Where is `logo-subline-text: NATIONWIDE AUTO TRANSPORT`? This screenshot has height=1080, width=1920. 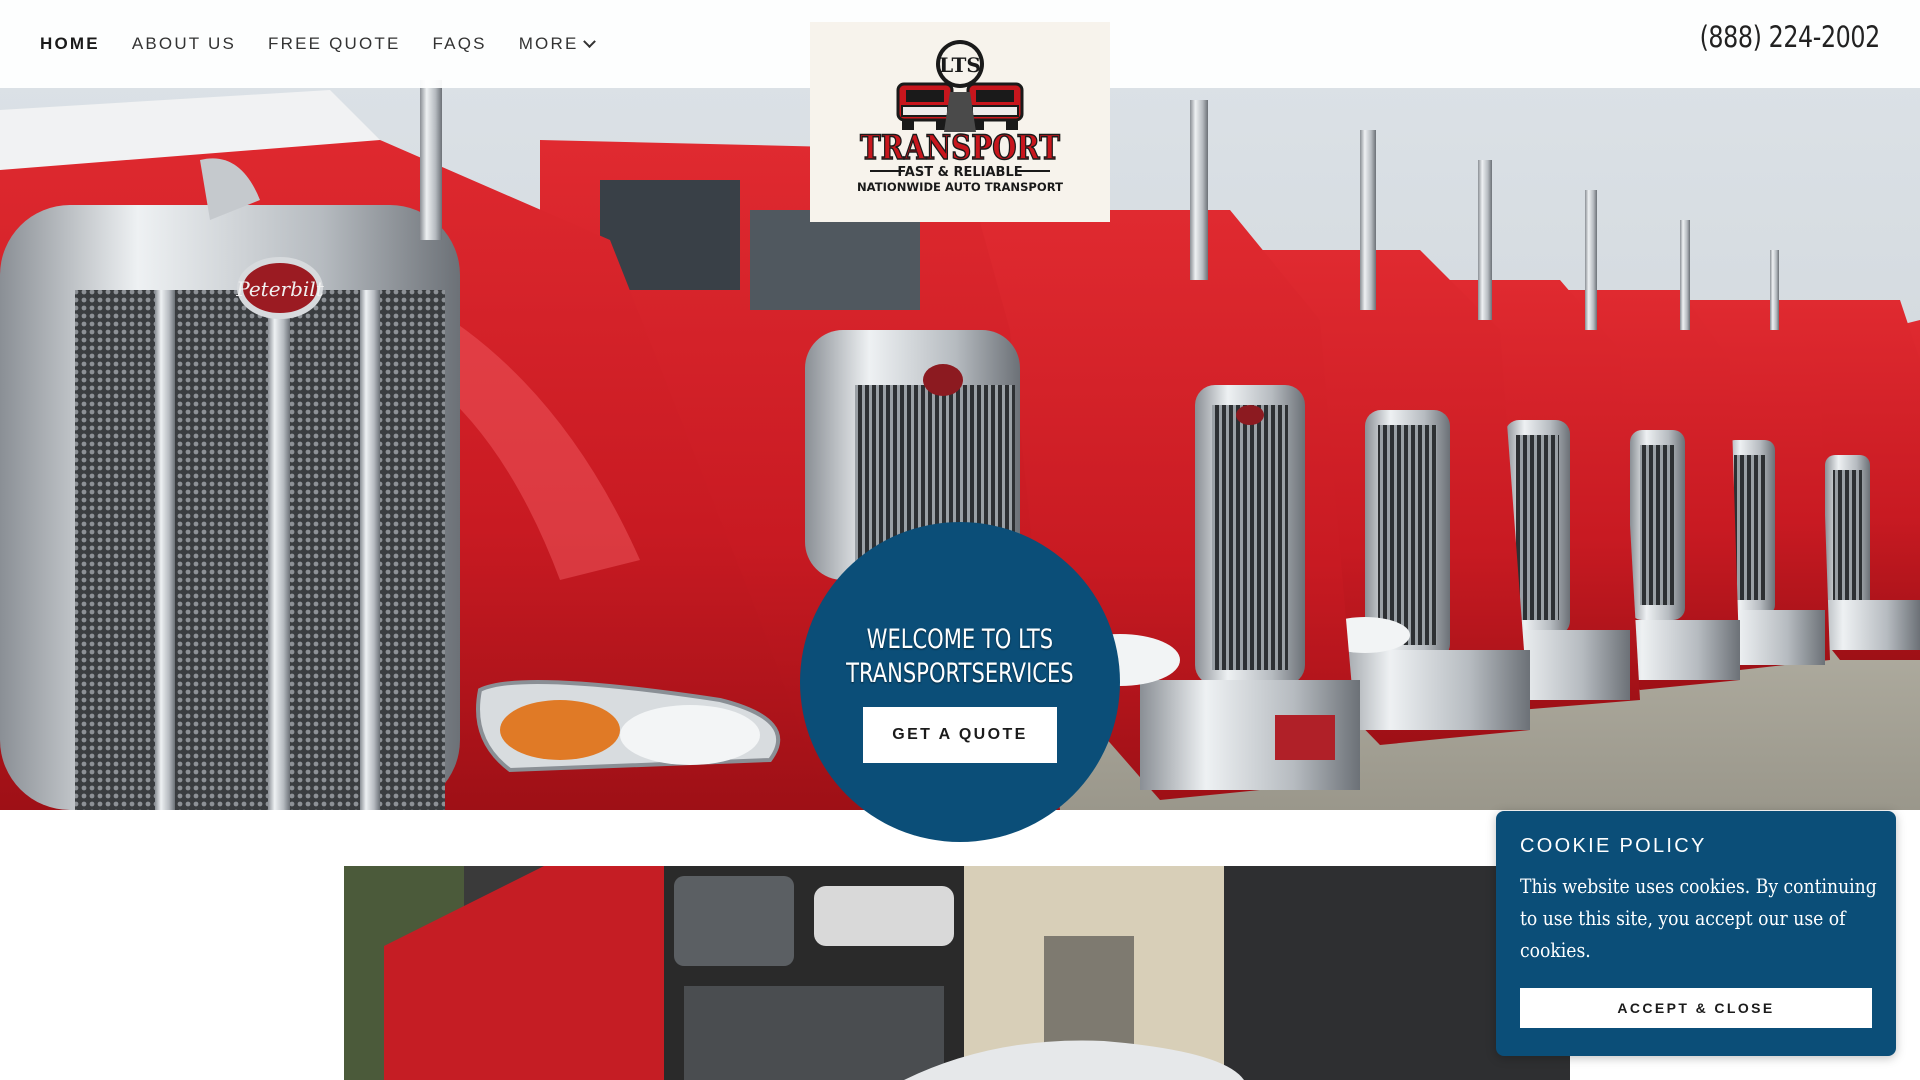 logo-subline-text: NATIONWIDE AUTO TRANSPORT is located at coordinates (960, 187).